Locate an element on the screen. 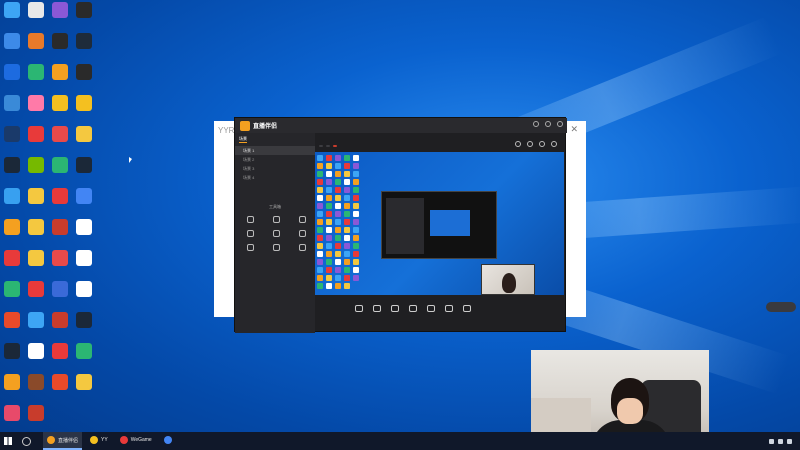 The height and width of the screenshot is (450, 800). taskbar-app-button: 直播伴侣 is located at coordinates (63, 441).